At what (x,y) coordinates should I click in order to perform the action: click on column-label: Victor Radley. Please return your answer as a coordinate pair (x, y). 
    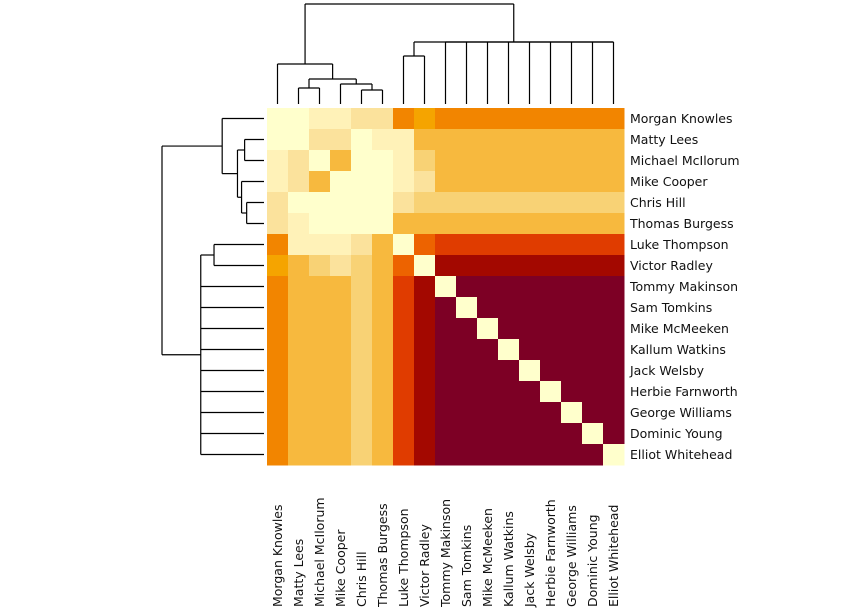
    Looking at the image, I should click on (424, 565).